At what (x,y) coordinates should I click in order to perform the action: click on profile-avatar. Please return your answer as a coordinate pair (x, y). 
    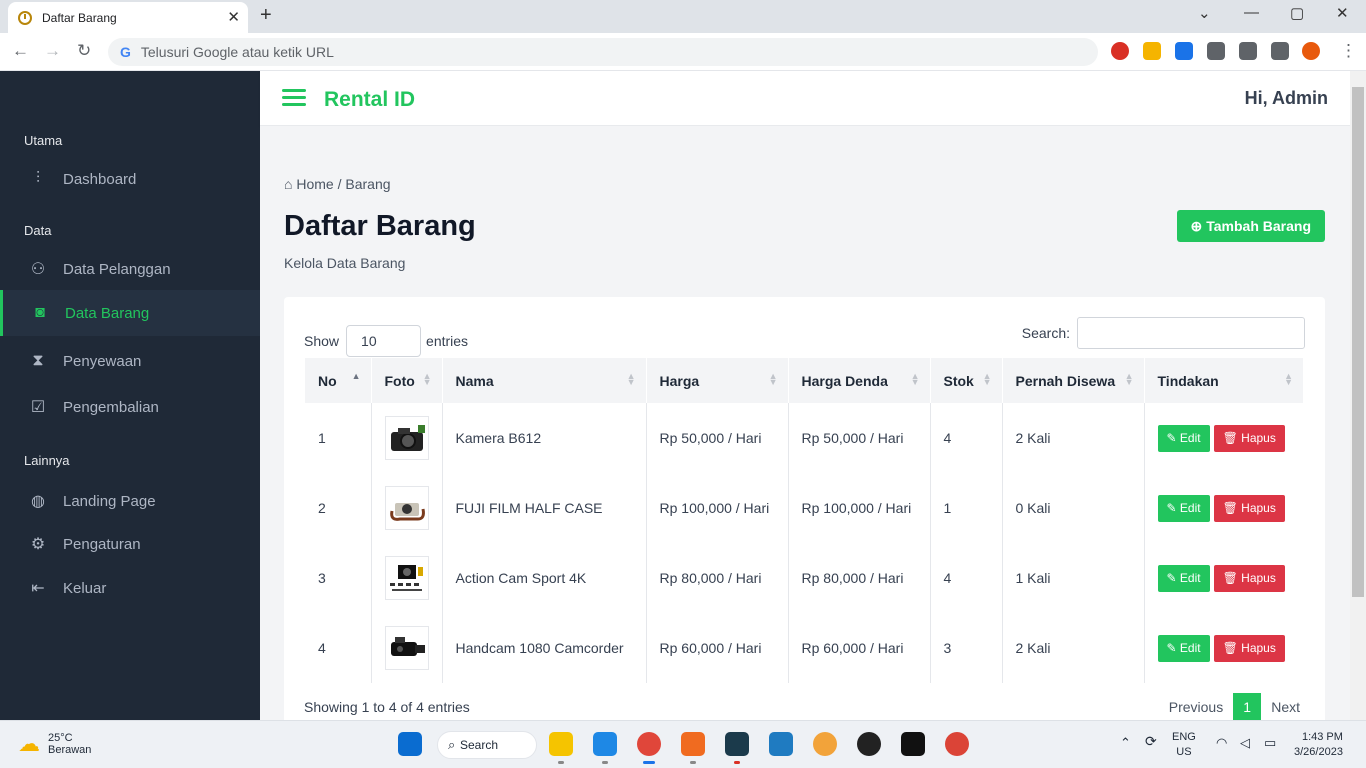
    Looking at the image, I should click on (1311, 51).